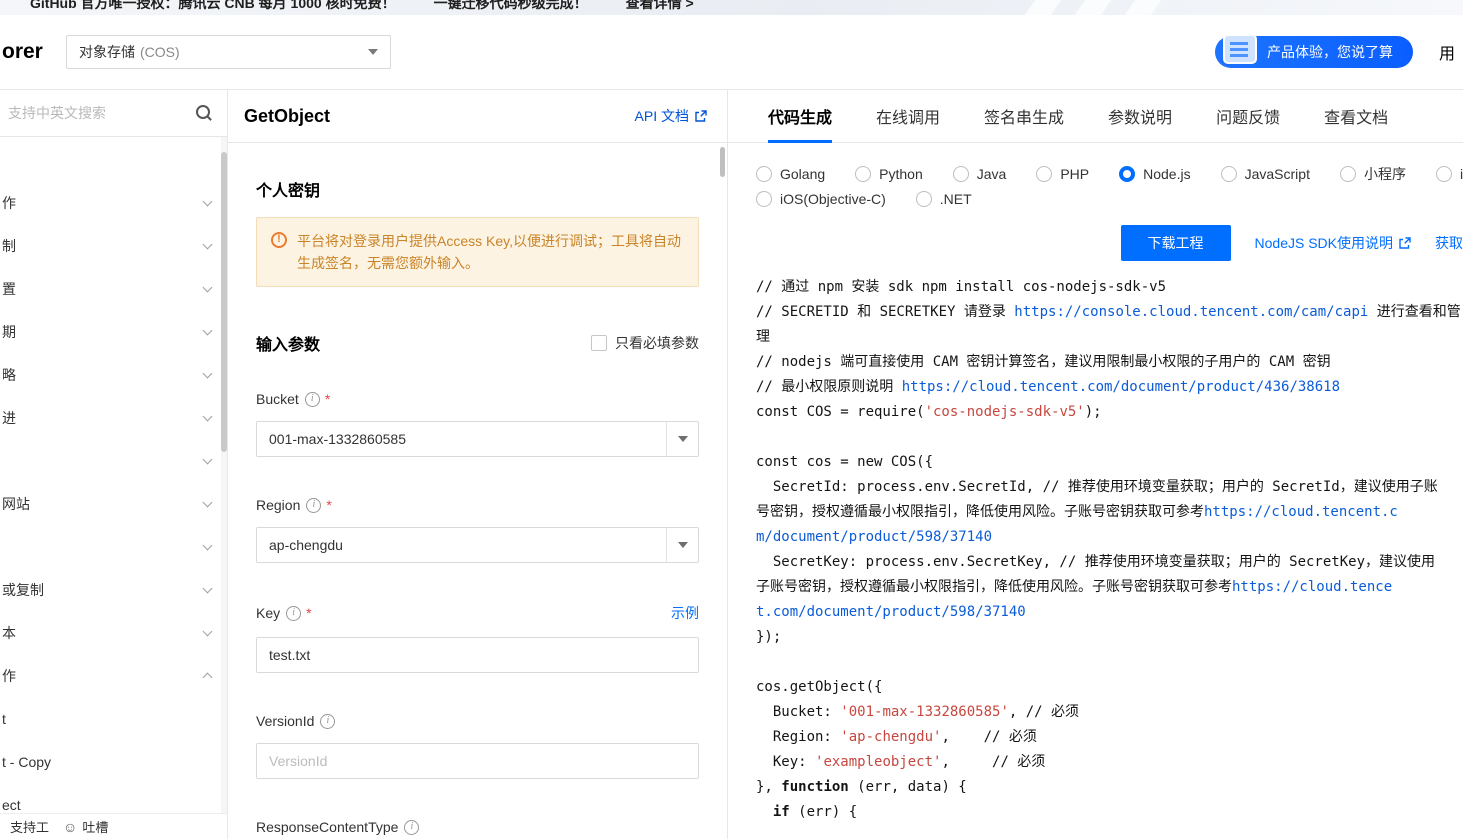 This screenshot has width=1463, height=839. What do you see at coordinates (819, 687) in the screenshot?
I see `code-line: cos.getObject({` at bounding box center [819, 687].